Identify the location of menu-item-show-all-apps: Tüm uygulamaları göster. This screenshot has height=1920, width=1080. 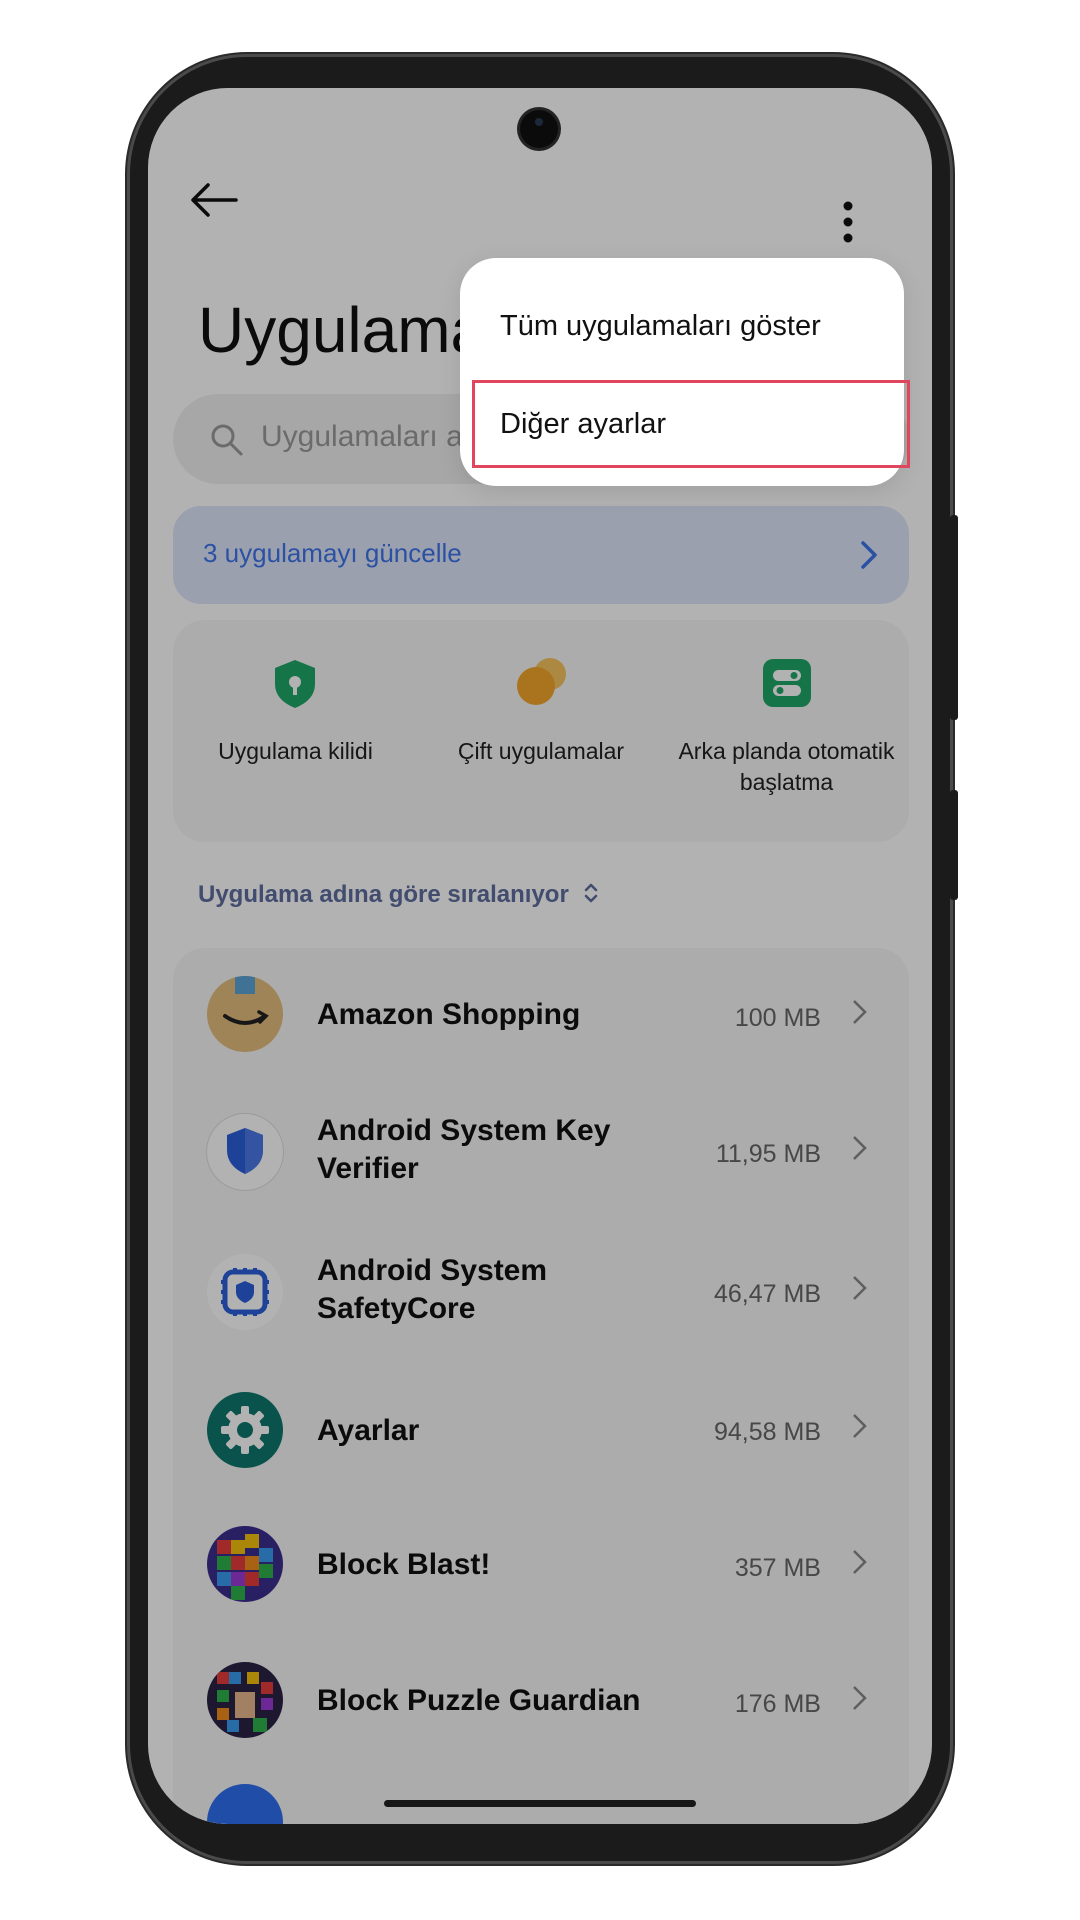
(660, 326).